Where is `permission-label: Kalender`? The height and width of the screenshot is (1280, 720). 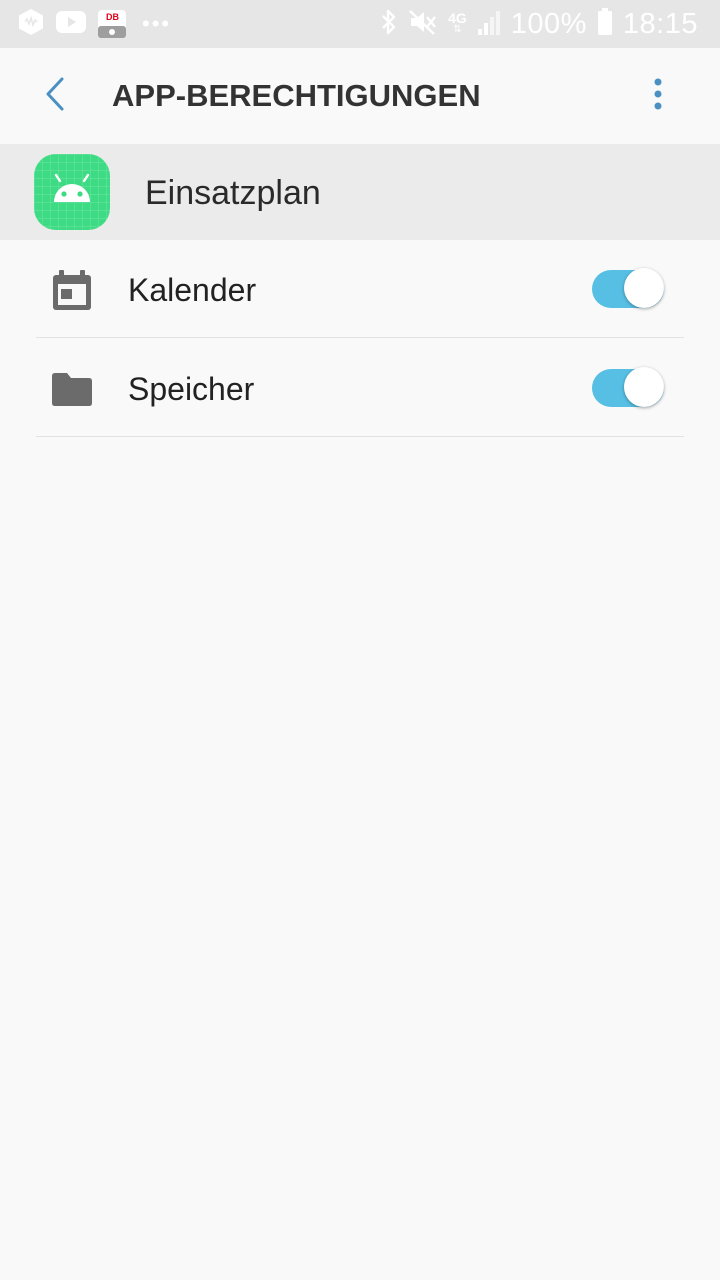 permission-label: Kalender is located at coordinates (192, 290).